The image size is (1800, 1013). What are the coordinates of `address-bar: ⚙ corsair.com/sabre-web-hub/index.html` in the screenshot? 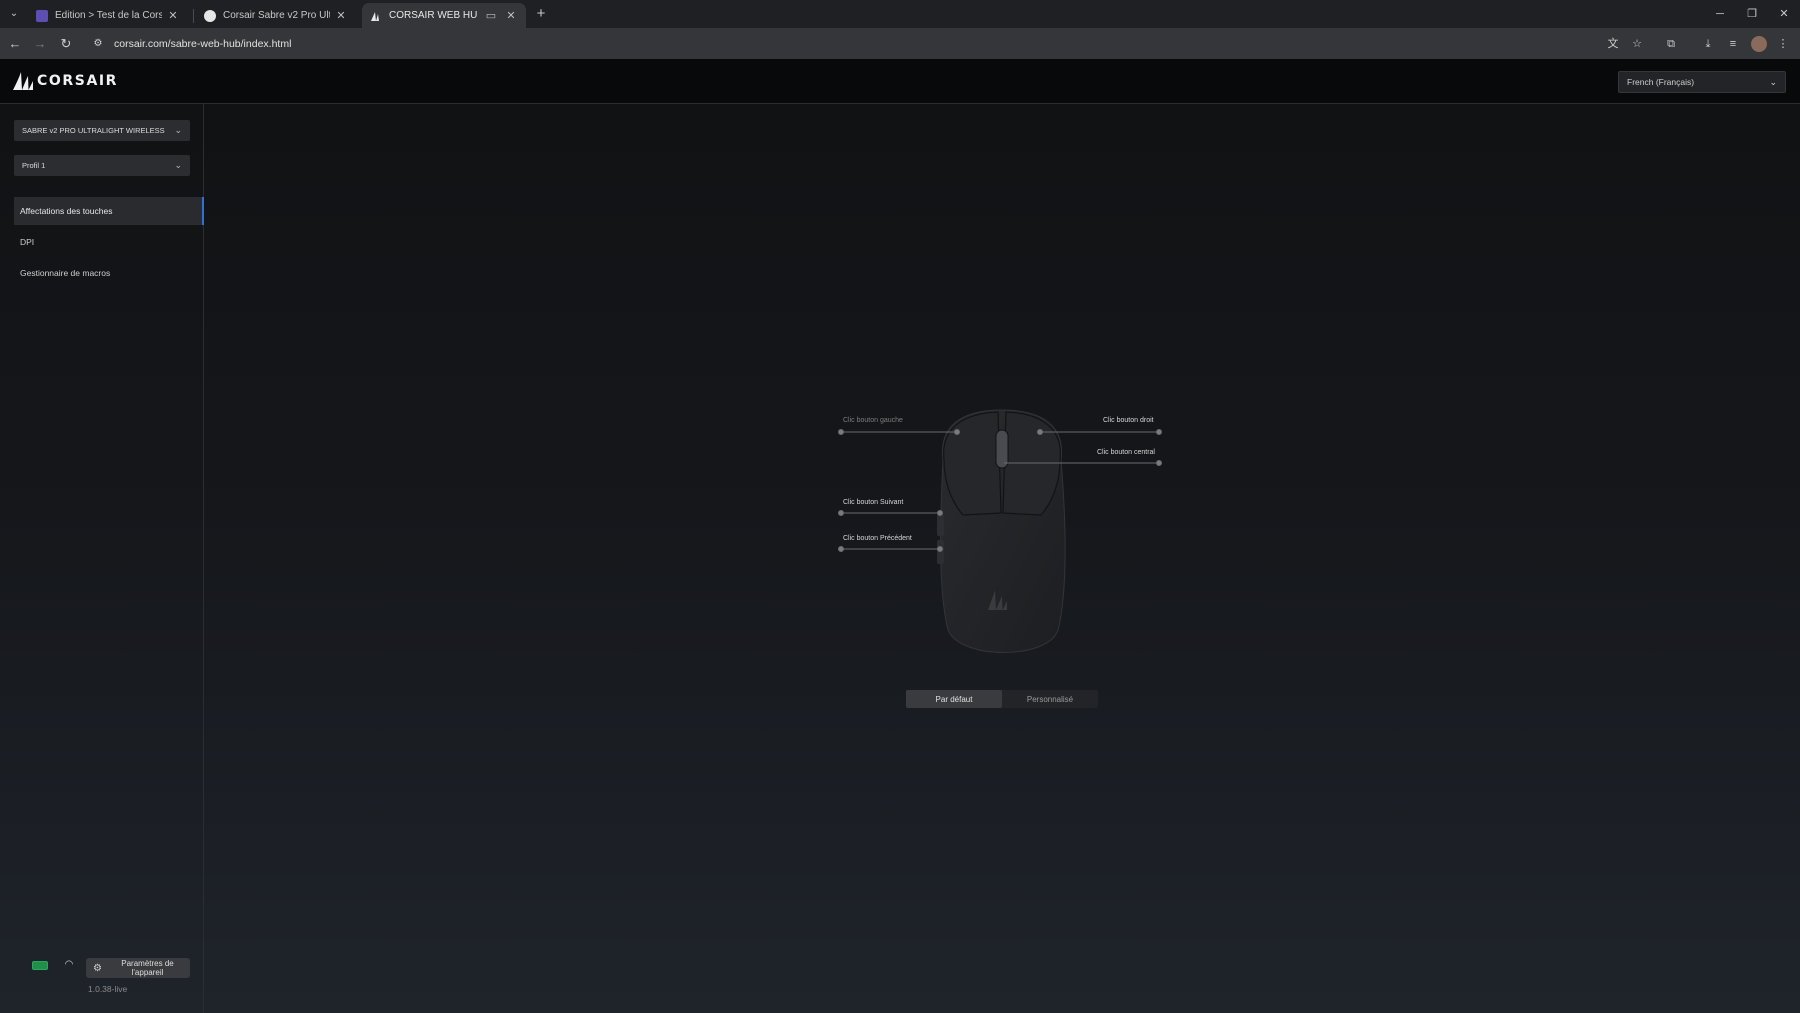 It's located at (831, 44).